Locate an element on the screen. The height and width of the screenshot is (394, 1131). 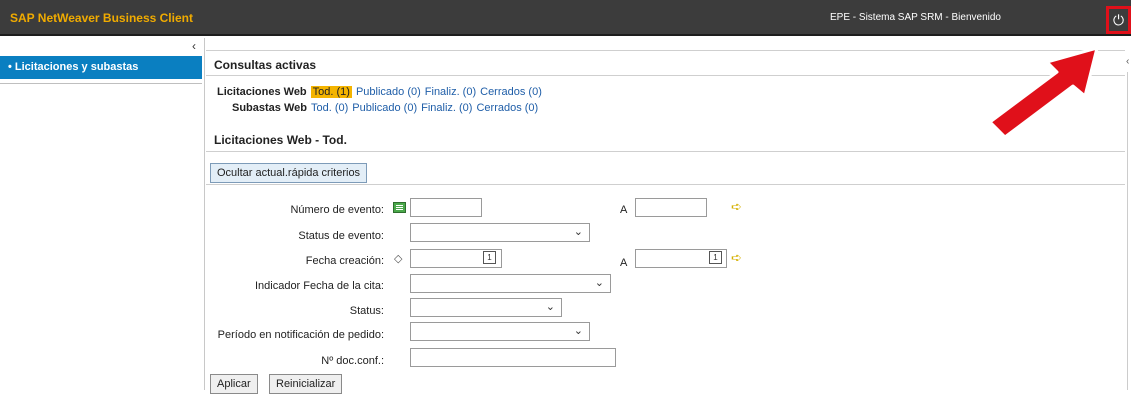
apply-button: Aplicar is located at coordinates (234, 384).